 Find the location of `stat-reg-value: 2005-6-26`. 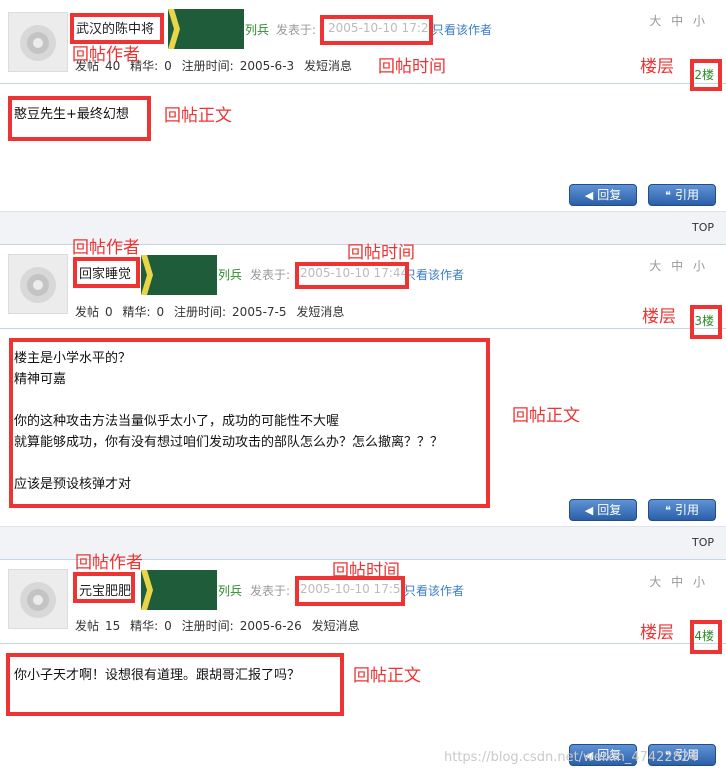

stat-reg-value: 2005-6-26 is located at coordinates (270, 626).